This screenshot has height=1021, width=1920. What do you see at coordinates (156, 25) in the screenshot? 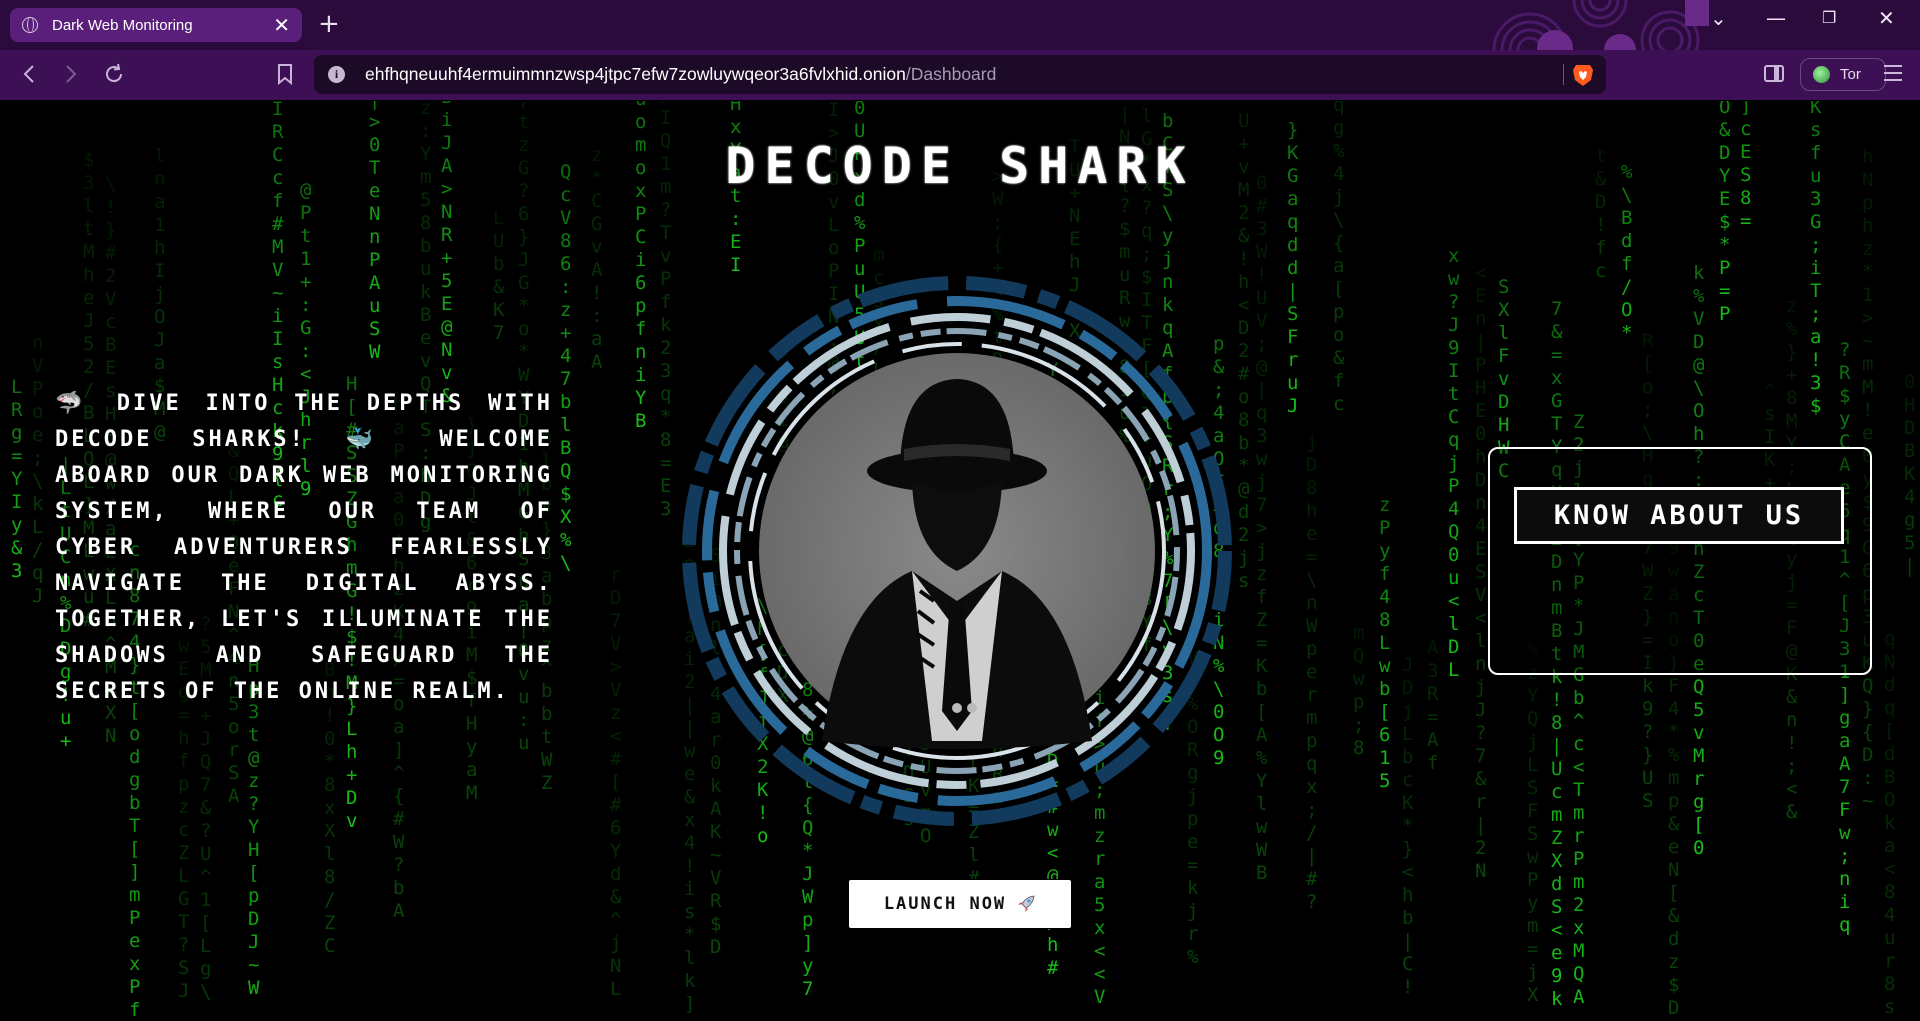
I see `browser-tab: Dark Web Monitoring ✕` at bounding box center [156, 25].